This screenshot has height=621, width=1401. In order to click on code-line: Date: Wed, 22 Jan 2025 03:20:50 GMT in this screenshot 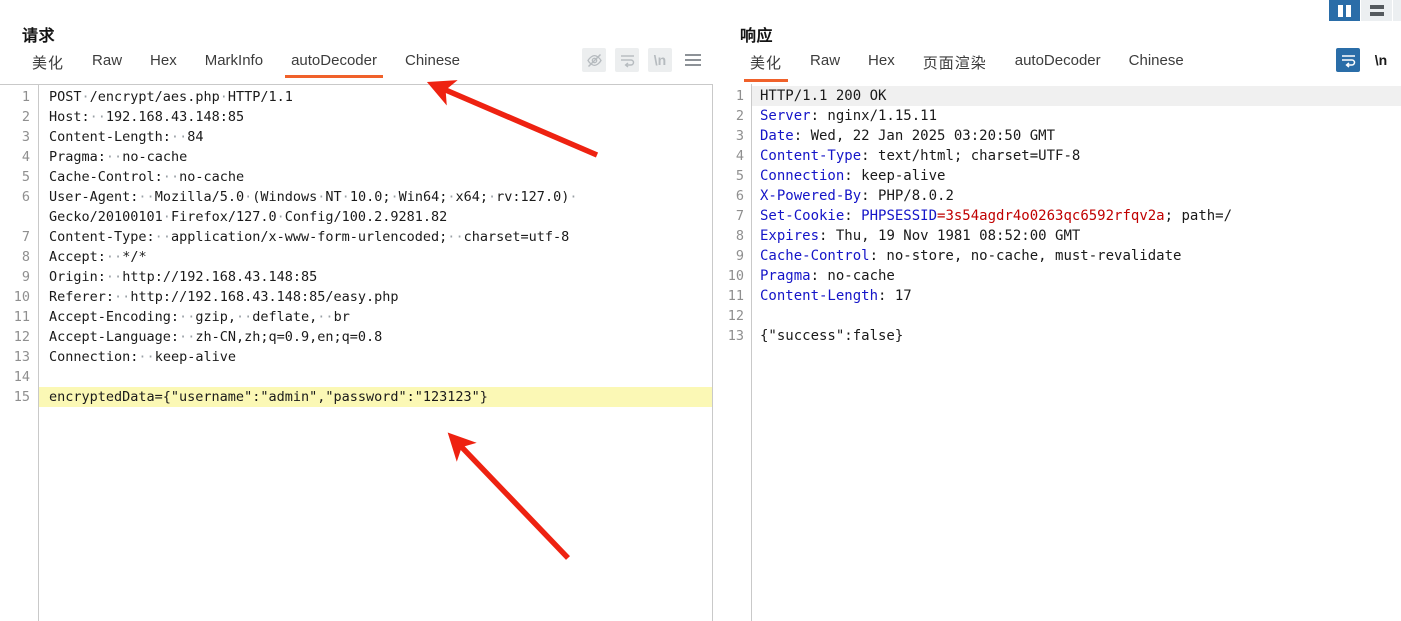, I will do `click(1076, 136)`.